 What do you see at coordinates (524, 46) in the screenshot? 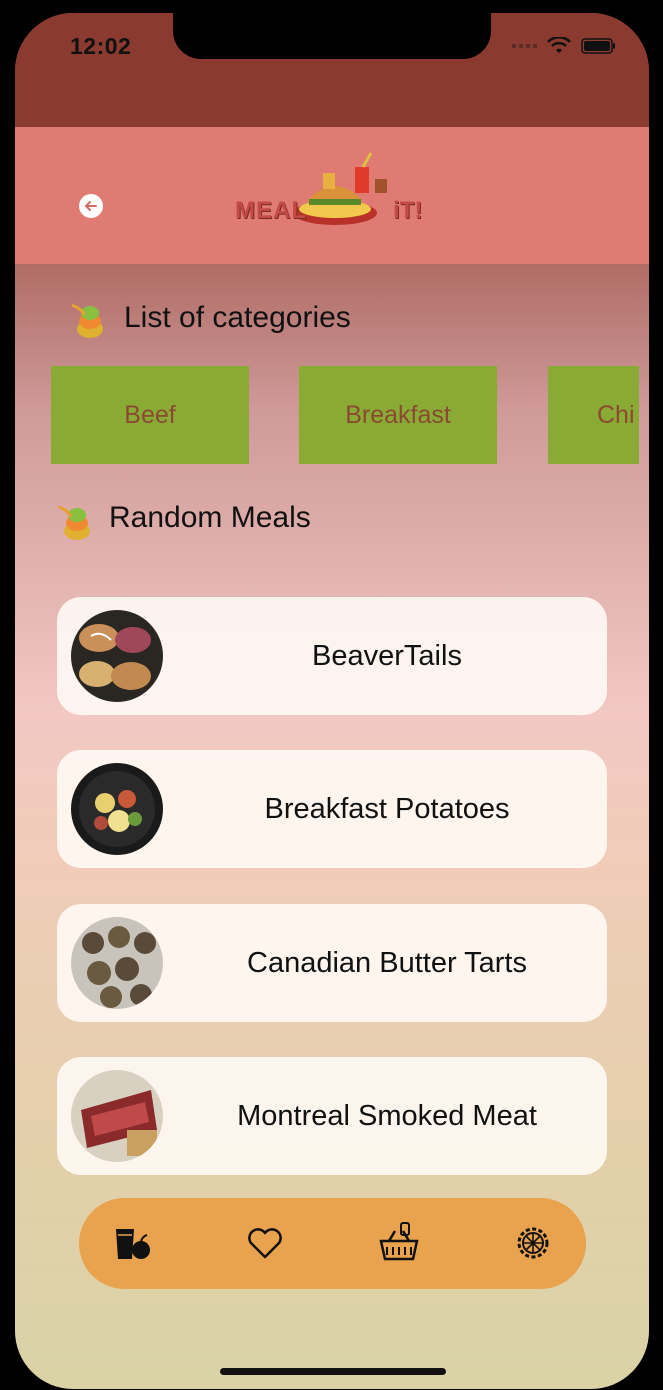
I see `cellular-signal-icon` at bounding box center [524, 46].